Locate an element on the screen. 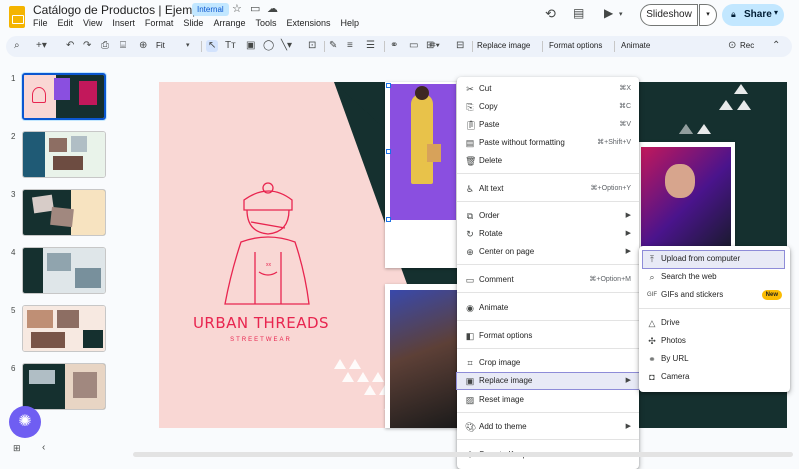  menu-file: File is located at coordinates (40, 23).